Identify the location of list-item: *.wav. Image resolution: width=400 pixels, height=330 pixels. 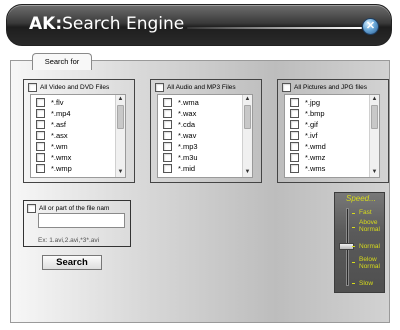
(179, 135).